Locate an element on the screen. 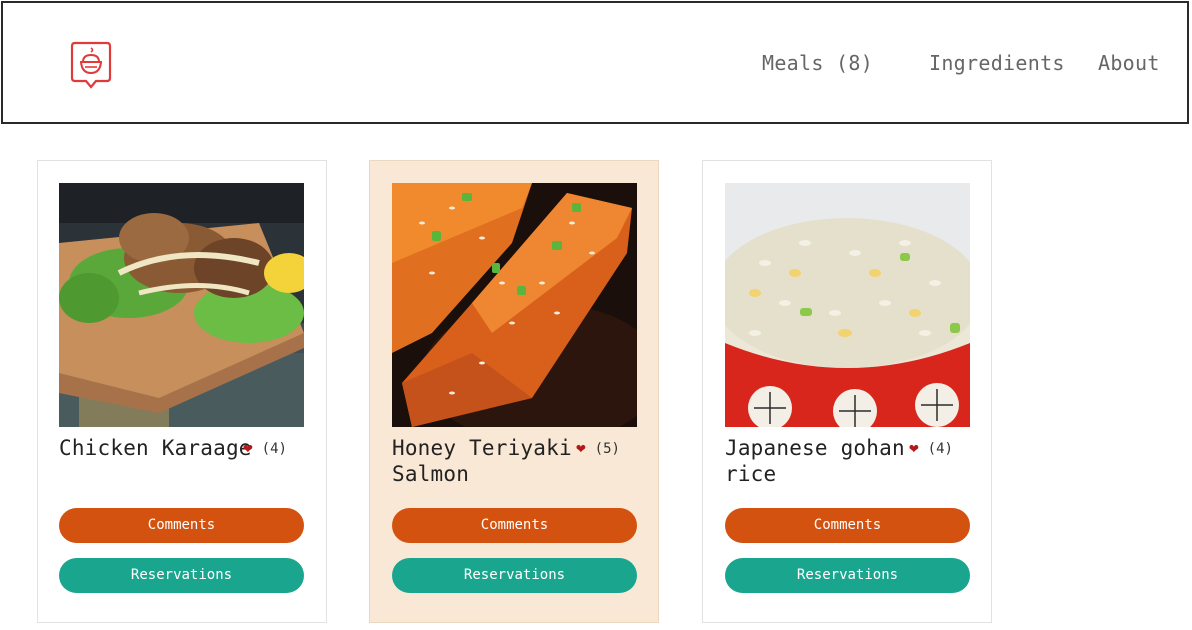 This screenshot has width=1192, height=630. meal-title: Honey Teriyaki Salmon is located at coordinates (482, 461).